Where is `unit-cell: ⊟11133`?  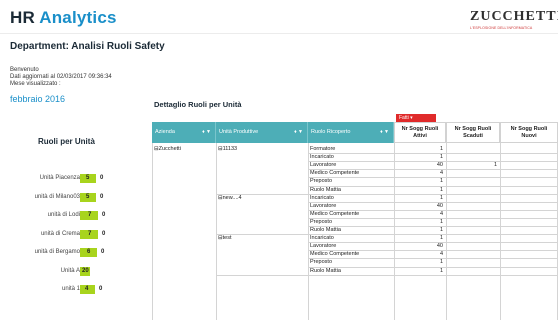
unit-cell: ⊟11133 is located at coordinates (227, 149).